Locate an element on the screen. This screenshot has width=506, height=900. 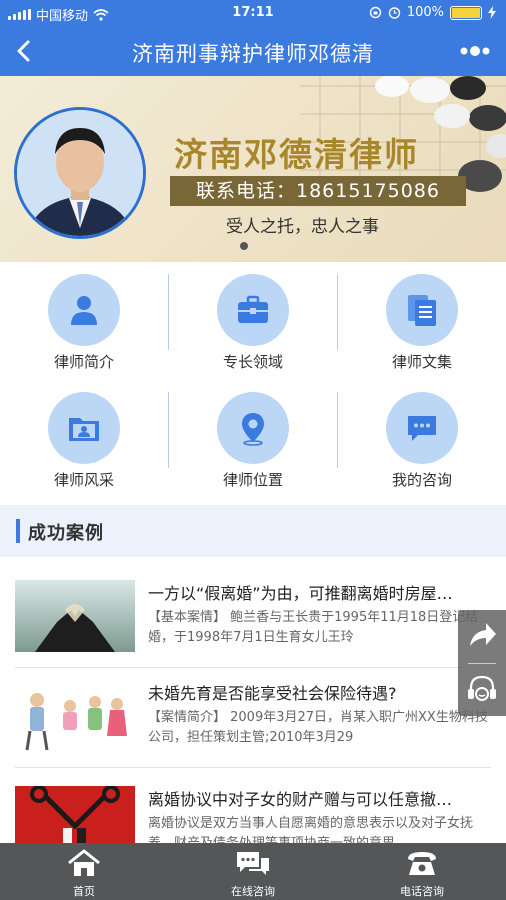
divider is located at coordinates (253, 767).